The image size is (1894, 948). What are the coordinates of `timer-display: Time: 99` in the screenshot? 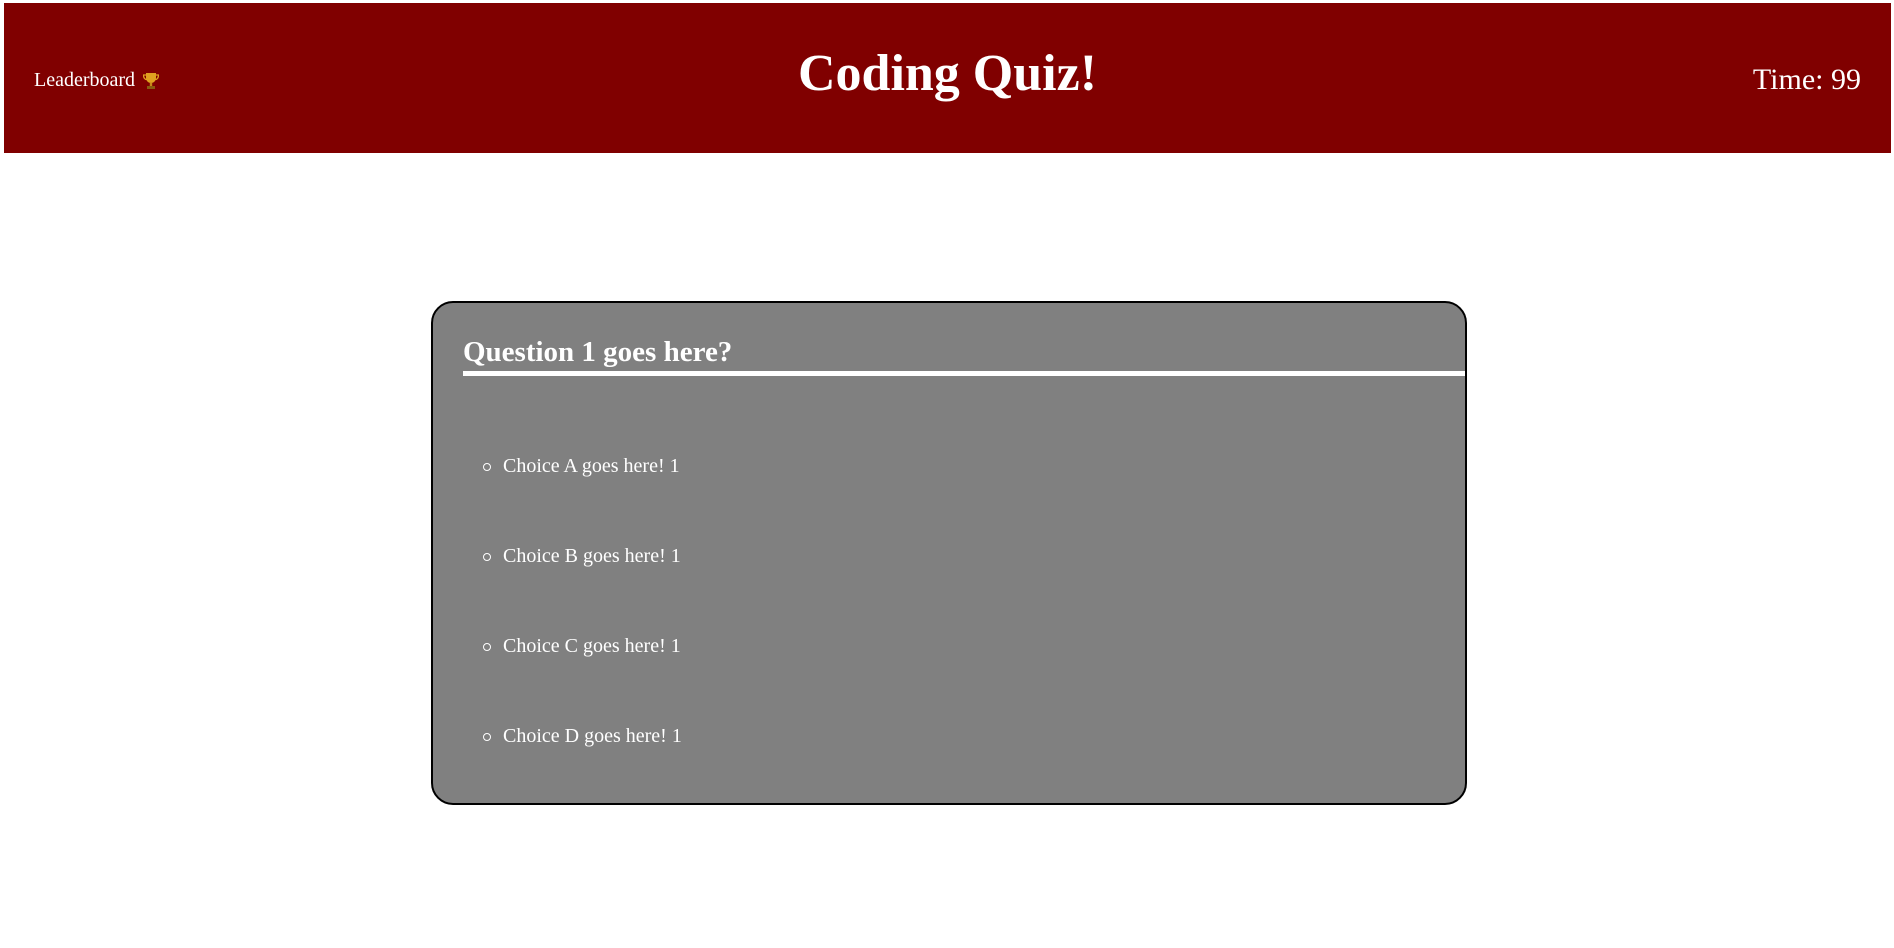 It's located at (1806, 79).